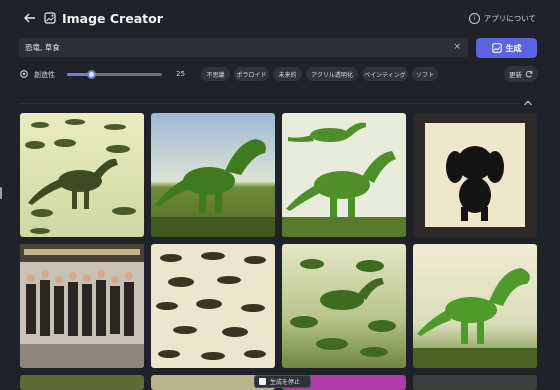 The width and height of the screenshot is (560, 390). I want to click on prompt-box: ×, so click(243, 47).